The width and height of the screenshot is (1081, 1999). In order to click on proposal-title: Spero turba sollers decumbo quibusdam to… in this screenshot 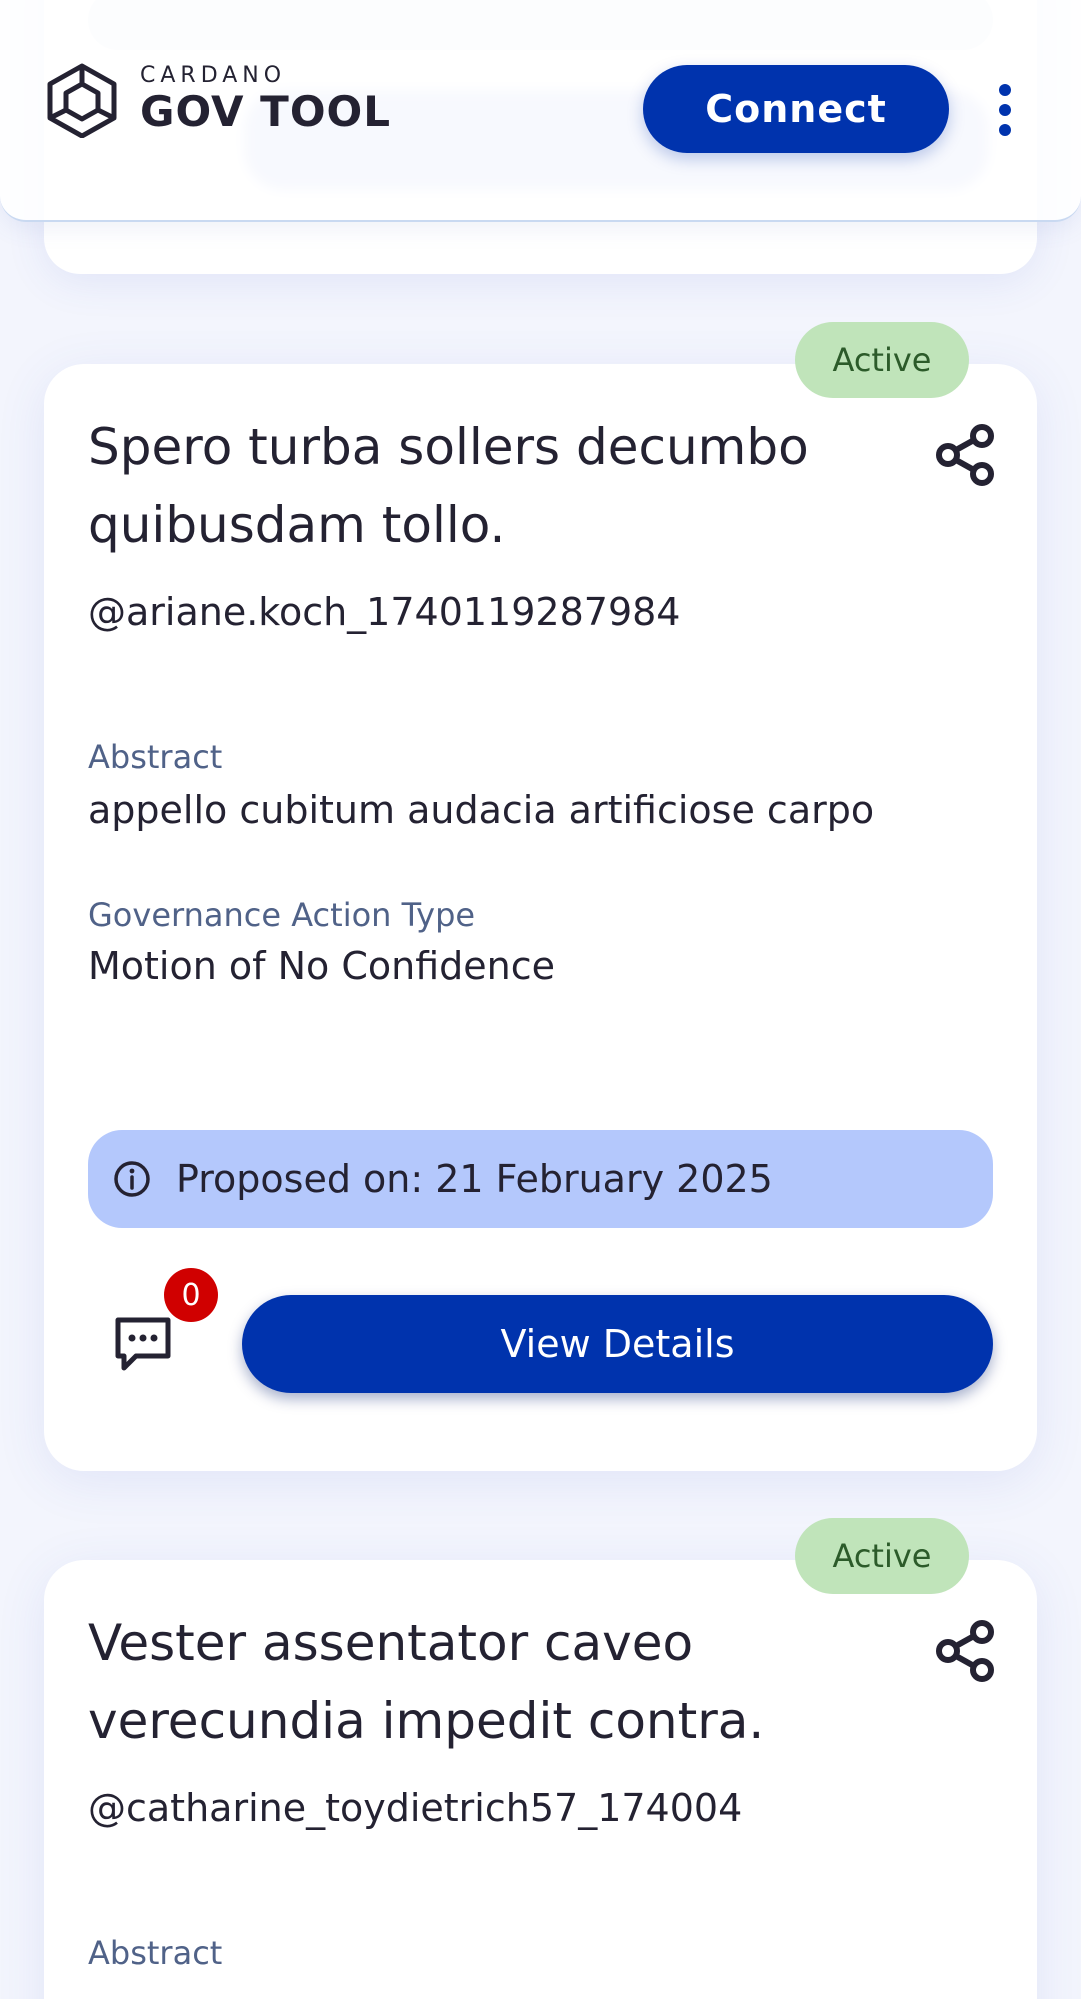, I will do `click(448, 486)`.